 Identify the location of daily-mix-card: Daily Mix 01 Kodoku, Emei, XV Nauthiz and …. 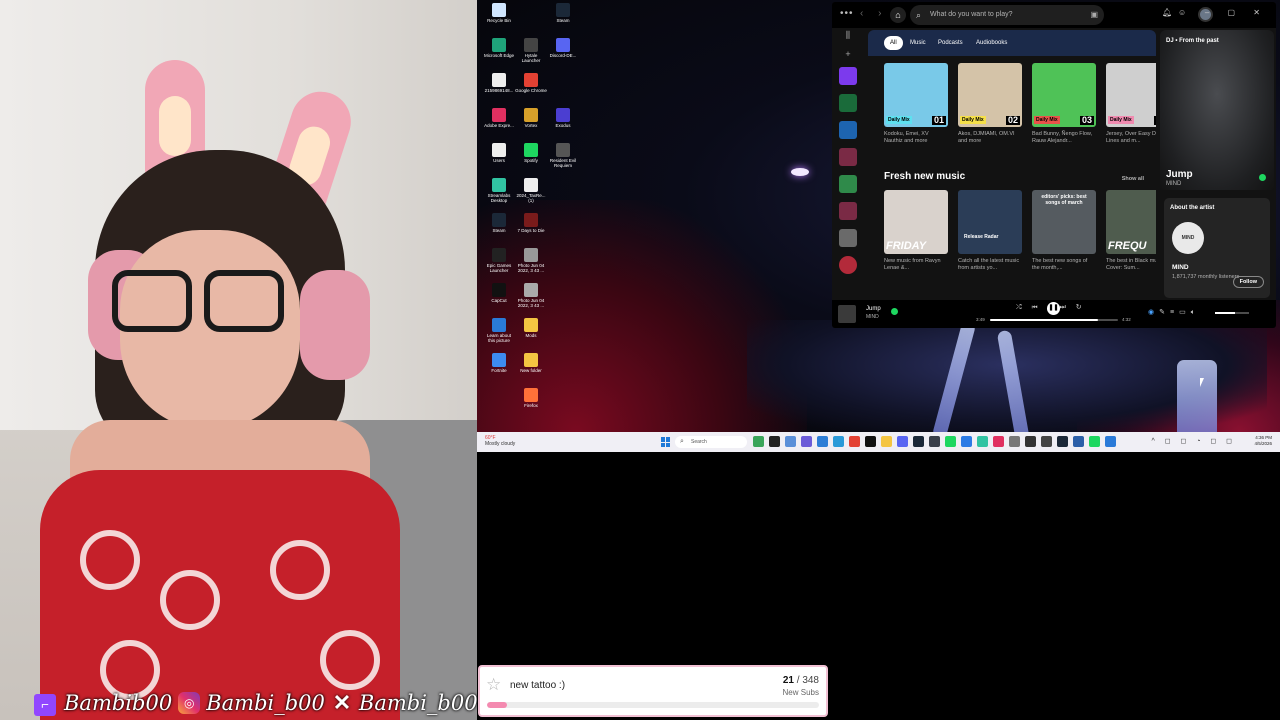
(916, 104).